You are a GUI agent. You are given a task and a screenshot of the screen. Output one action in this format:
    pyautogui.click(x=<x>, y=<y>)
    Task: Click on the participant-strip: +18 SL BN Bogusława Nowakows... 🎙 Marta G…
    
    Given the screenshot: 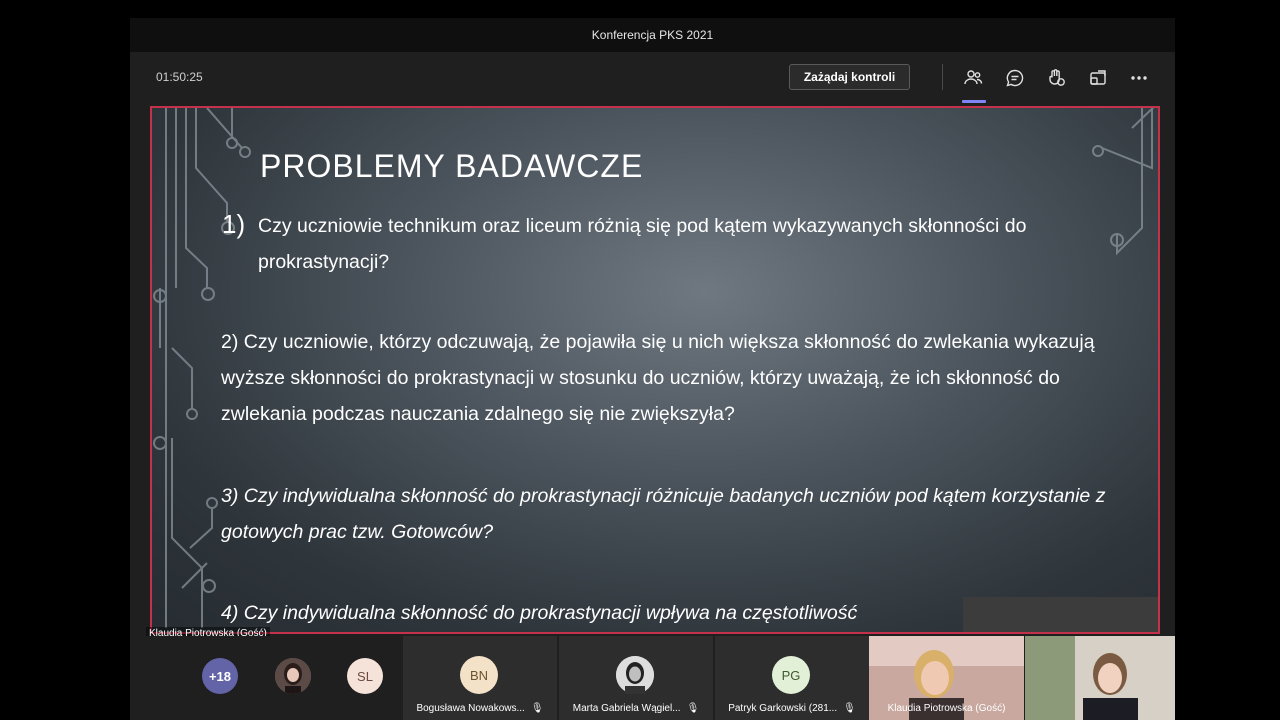 What is the action you would take?
    pyautogui.click(x=652, y=678)
    